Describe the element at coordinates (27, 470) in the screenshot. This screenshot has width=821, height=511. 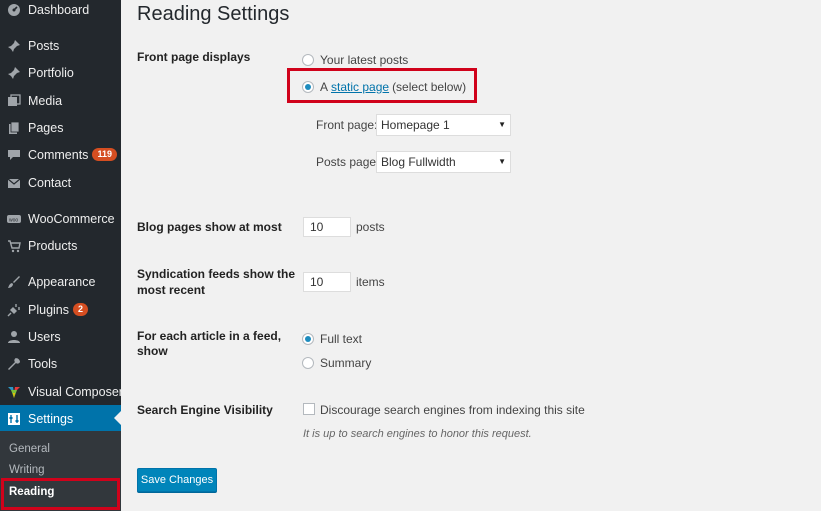
I see `submenu-item-writing: Writing` at that location.